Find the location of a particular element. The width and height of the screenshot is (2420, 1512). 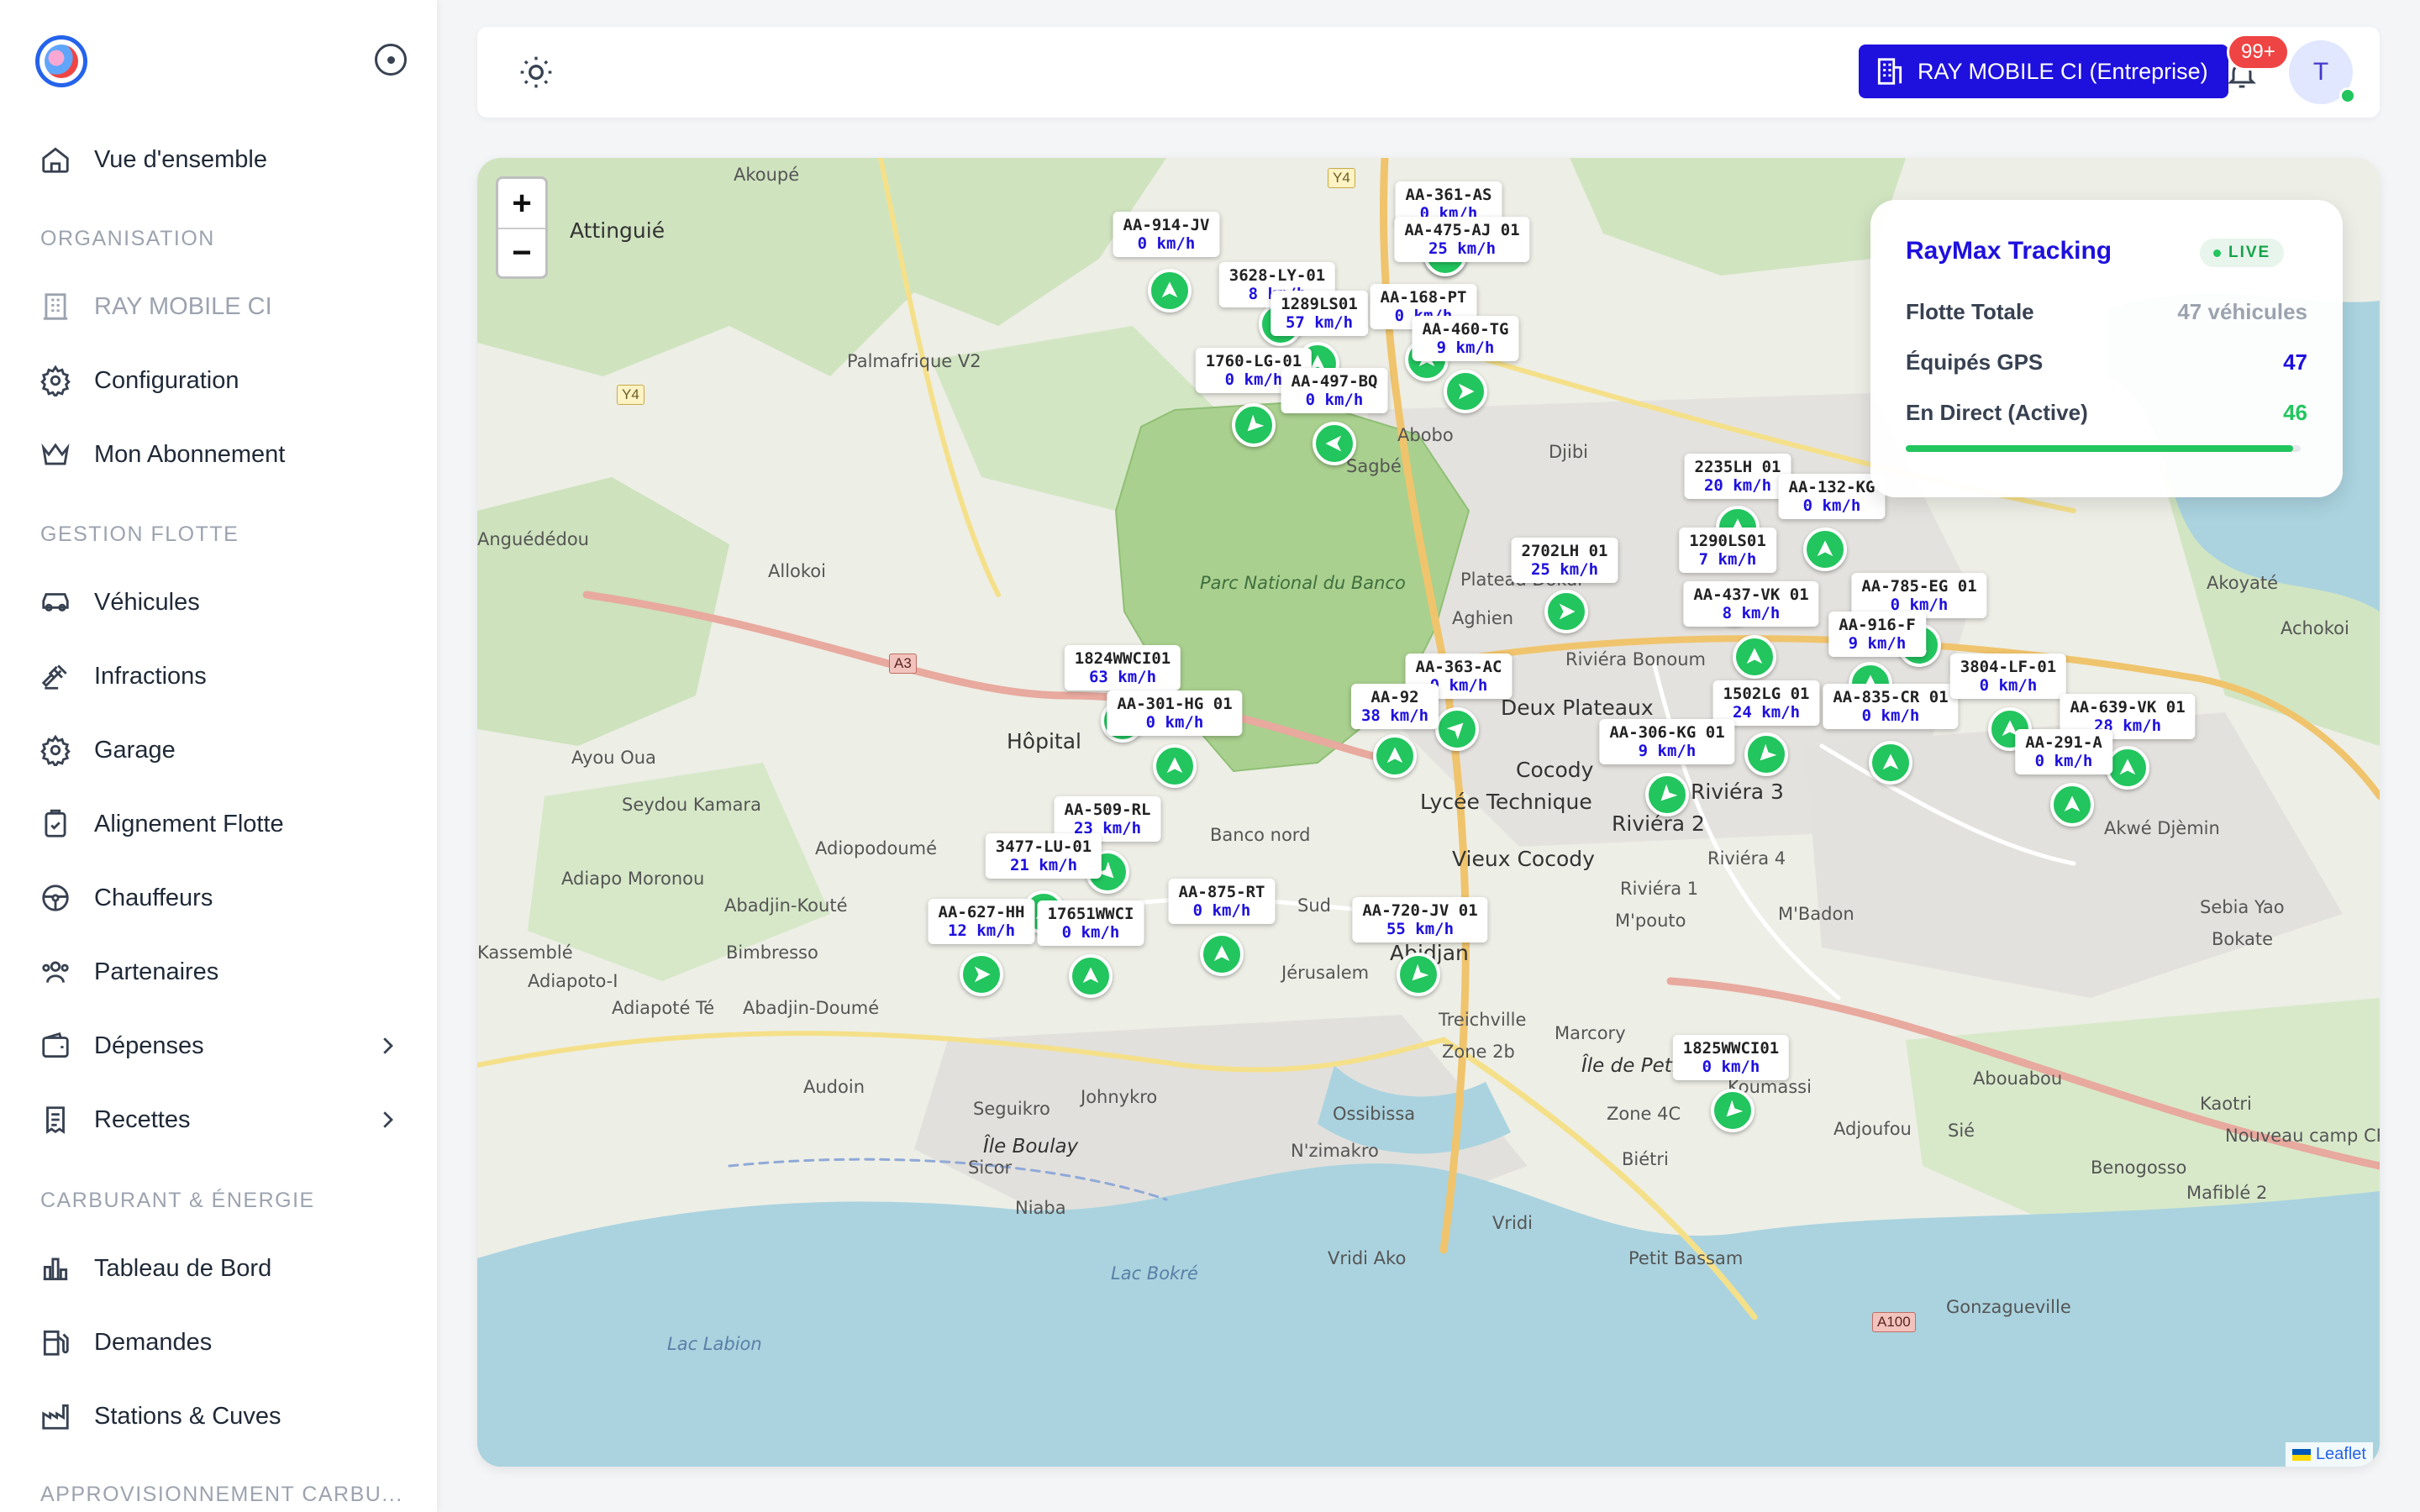

sidebar-collapse-button is located at coordinates (391, 60).